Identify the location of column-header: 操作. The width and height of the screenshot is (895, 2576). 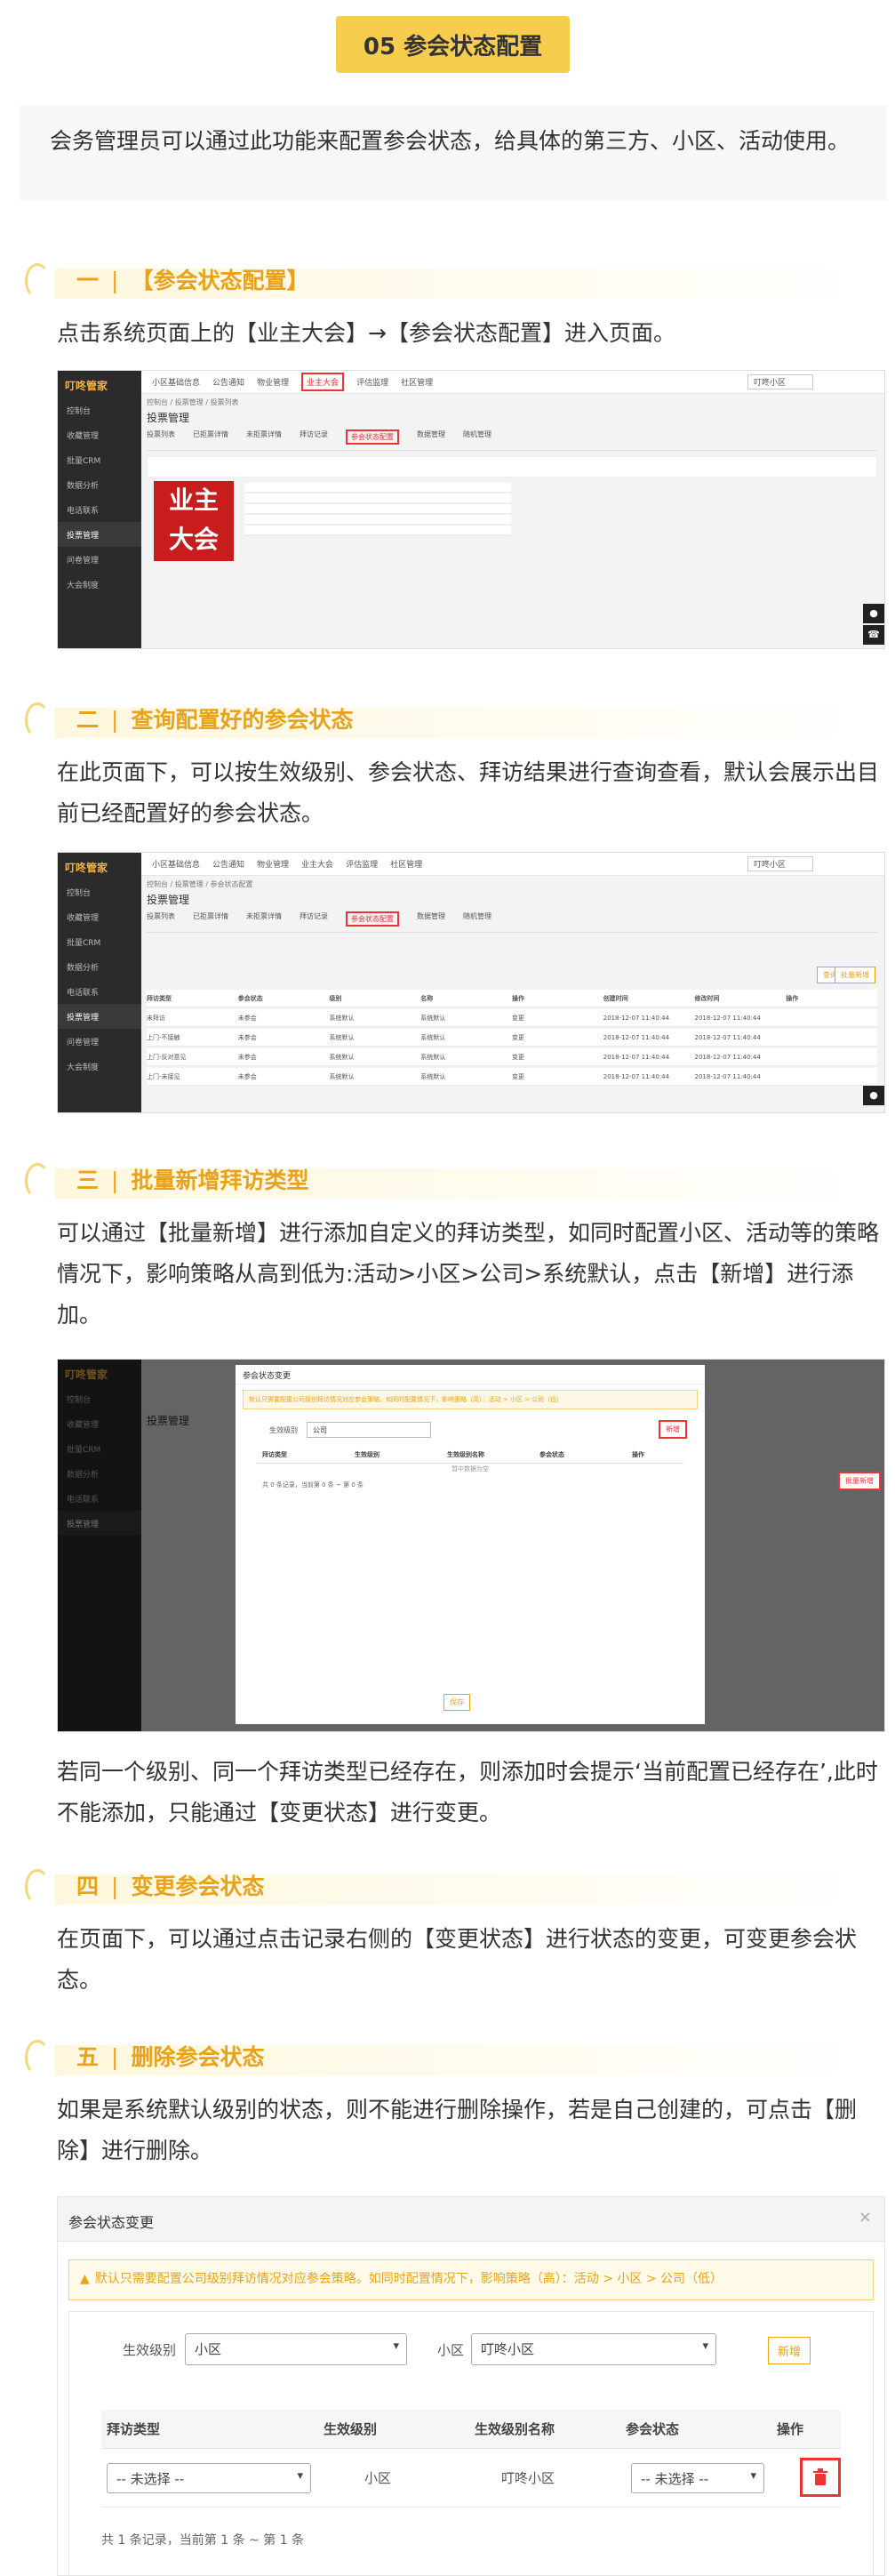
(638, 1454).